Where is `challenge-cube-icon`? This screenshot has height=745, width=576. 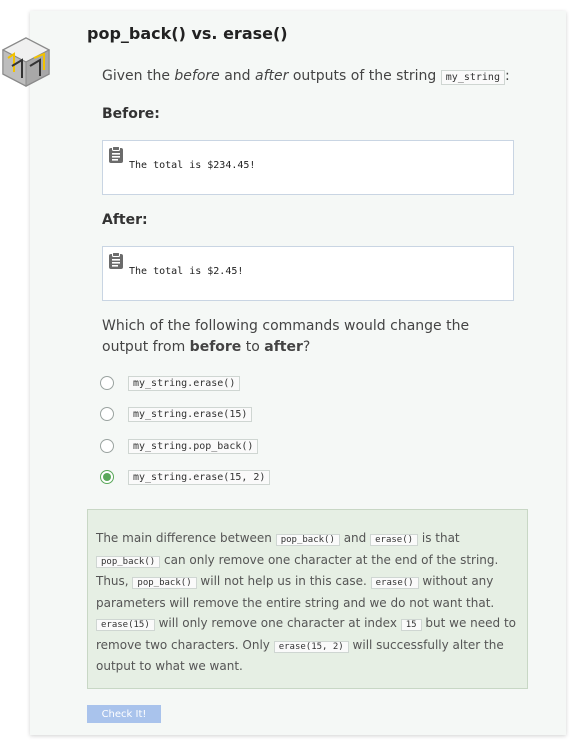
challenge-cube-icon is located at coordinates (26, 62).